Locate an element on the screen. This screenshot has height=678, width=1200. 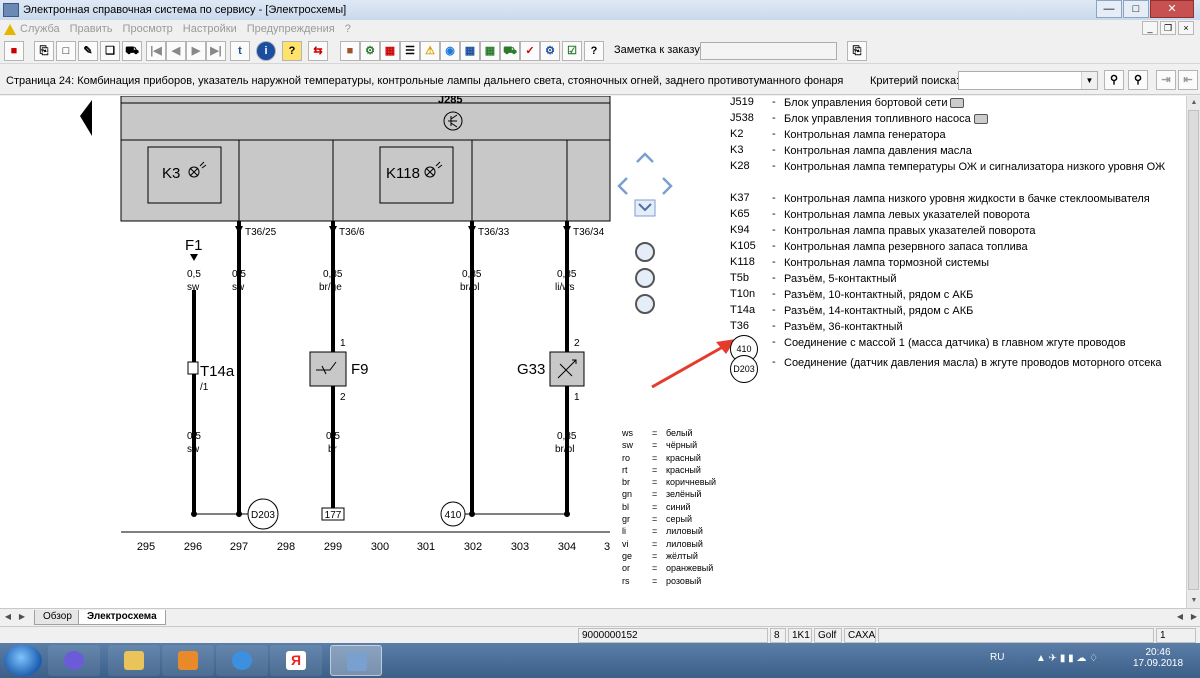
copy-icon: ❏ is located at coordinates (110, 51).